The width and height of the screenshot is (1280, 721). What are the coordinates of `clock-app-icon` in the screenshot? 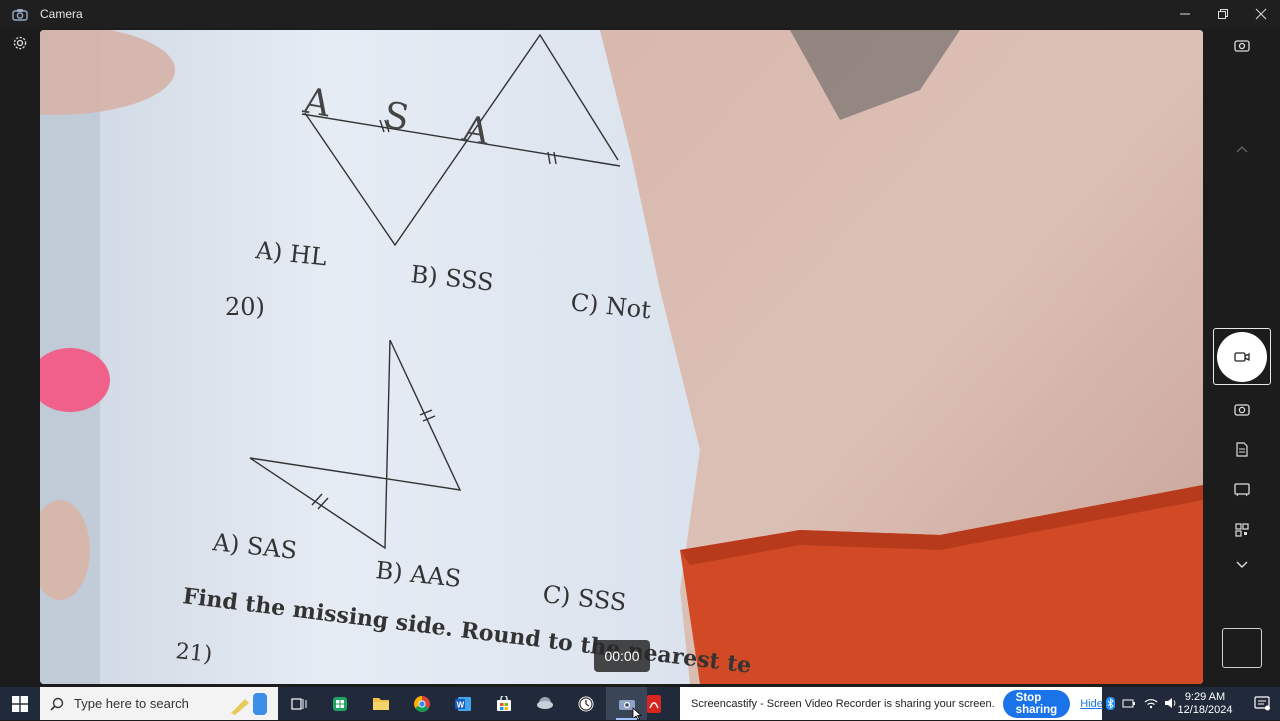 It's located at (585, 703).